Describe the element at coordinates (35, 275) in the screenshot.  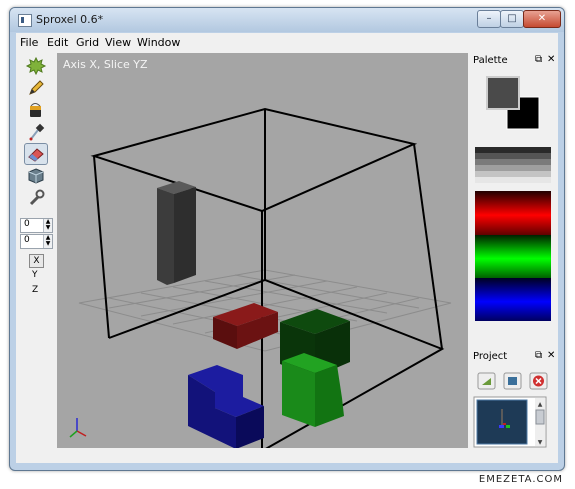
I see `axis-y-button: Y` at that location.